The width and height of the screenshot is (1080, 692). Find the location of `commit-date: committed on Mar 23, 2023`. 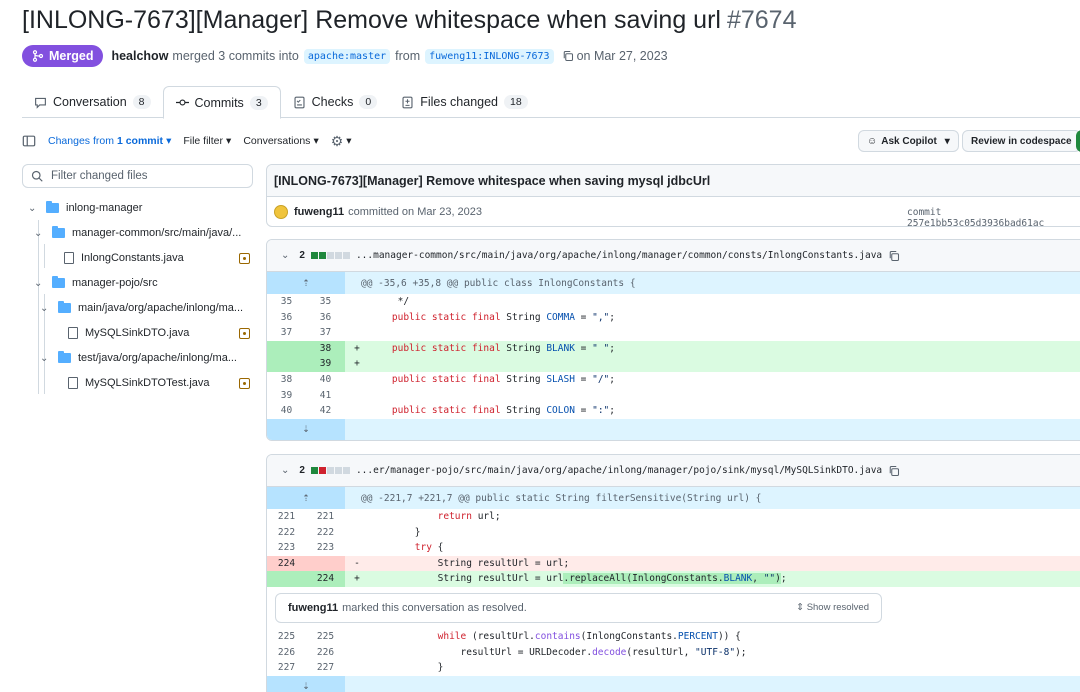

commit-date: committed on Mar 23, 2023 is located at coordinates (415, 212).